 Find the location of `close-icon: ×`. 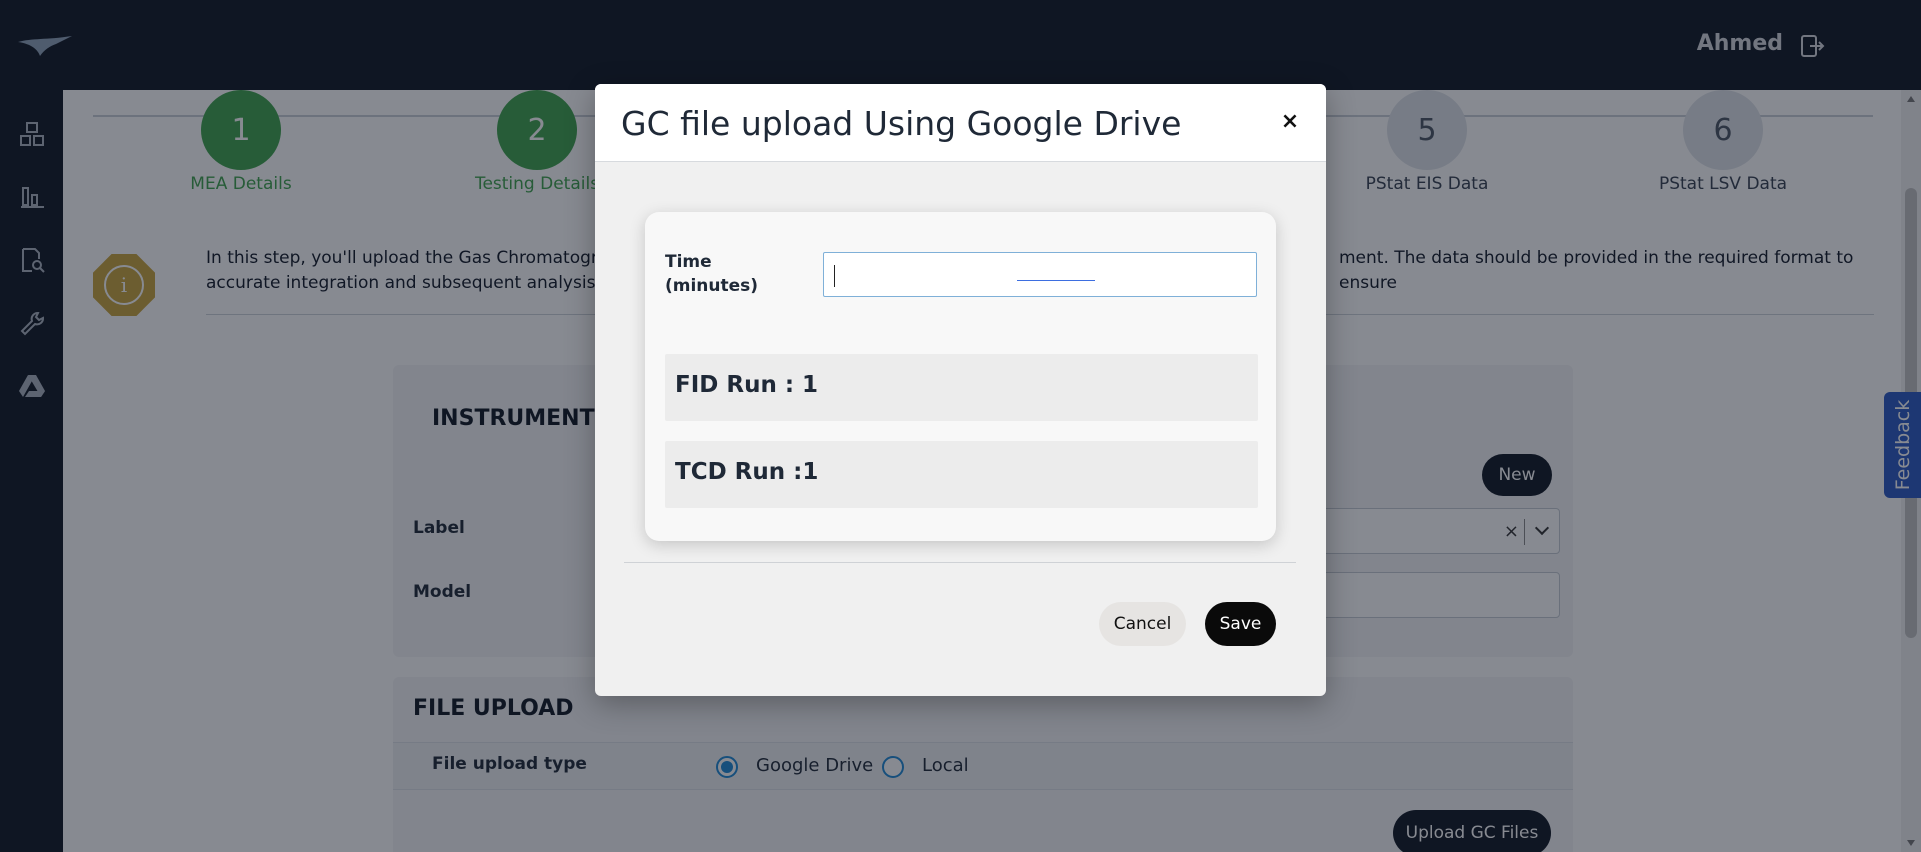

close-icon: × is located at coordinates (1290, 121).